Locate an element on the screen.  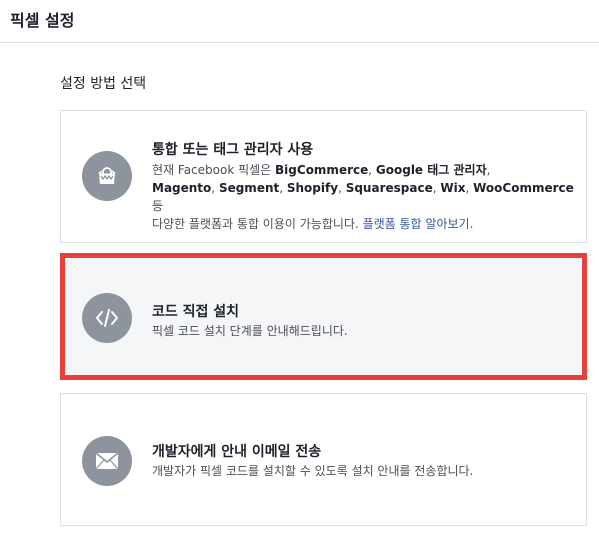
option-description: 픽셀 코드 설치 단계를 안내해드립니다. is located at coordinates (250, 331).